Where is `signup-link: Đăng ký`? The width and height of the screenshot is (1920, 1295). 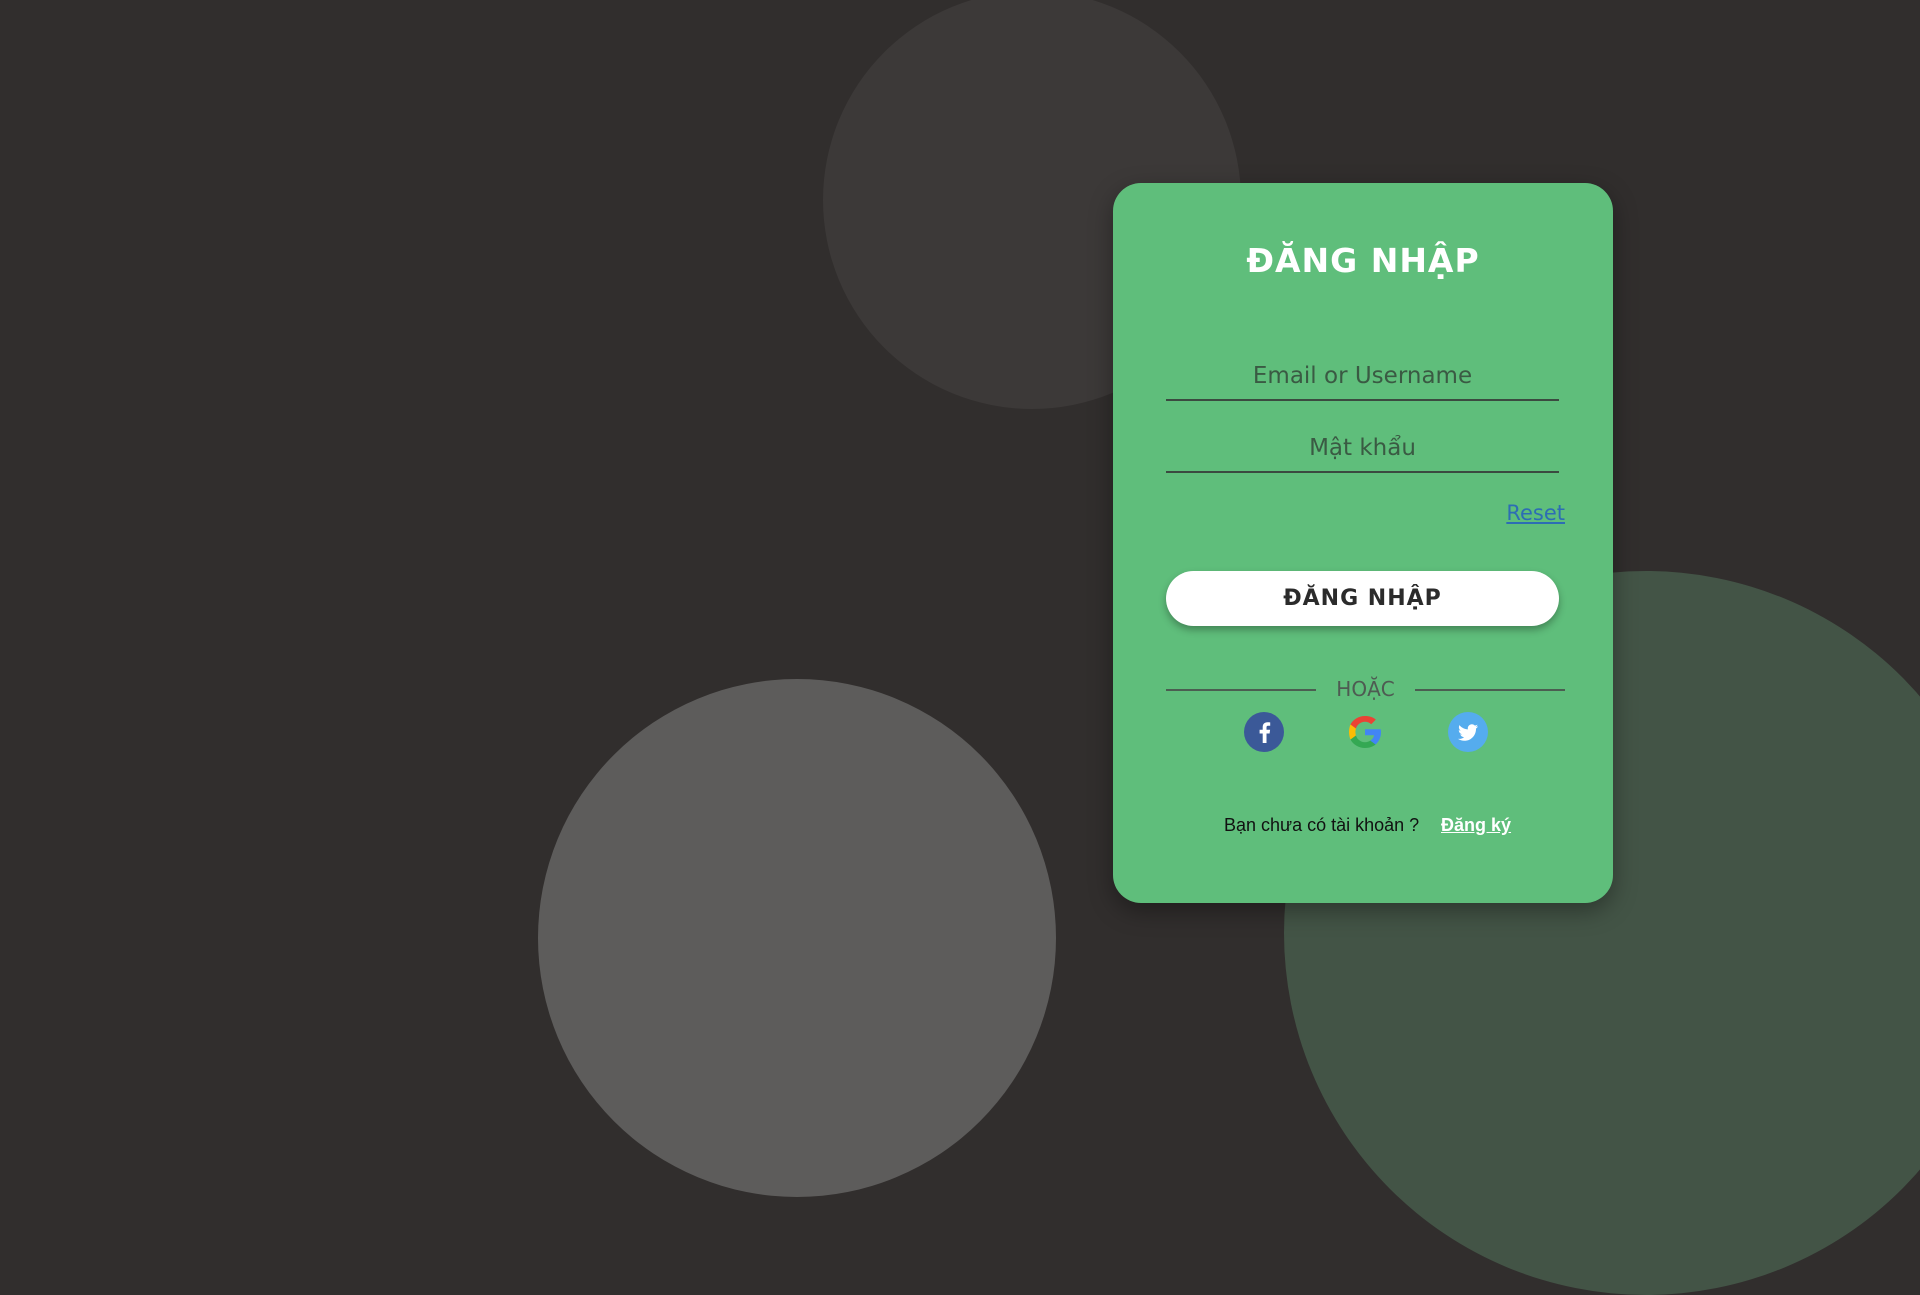 signup-link: Đăng ký is located at coordinates (1476, 825).